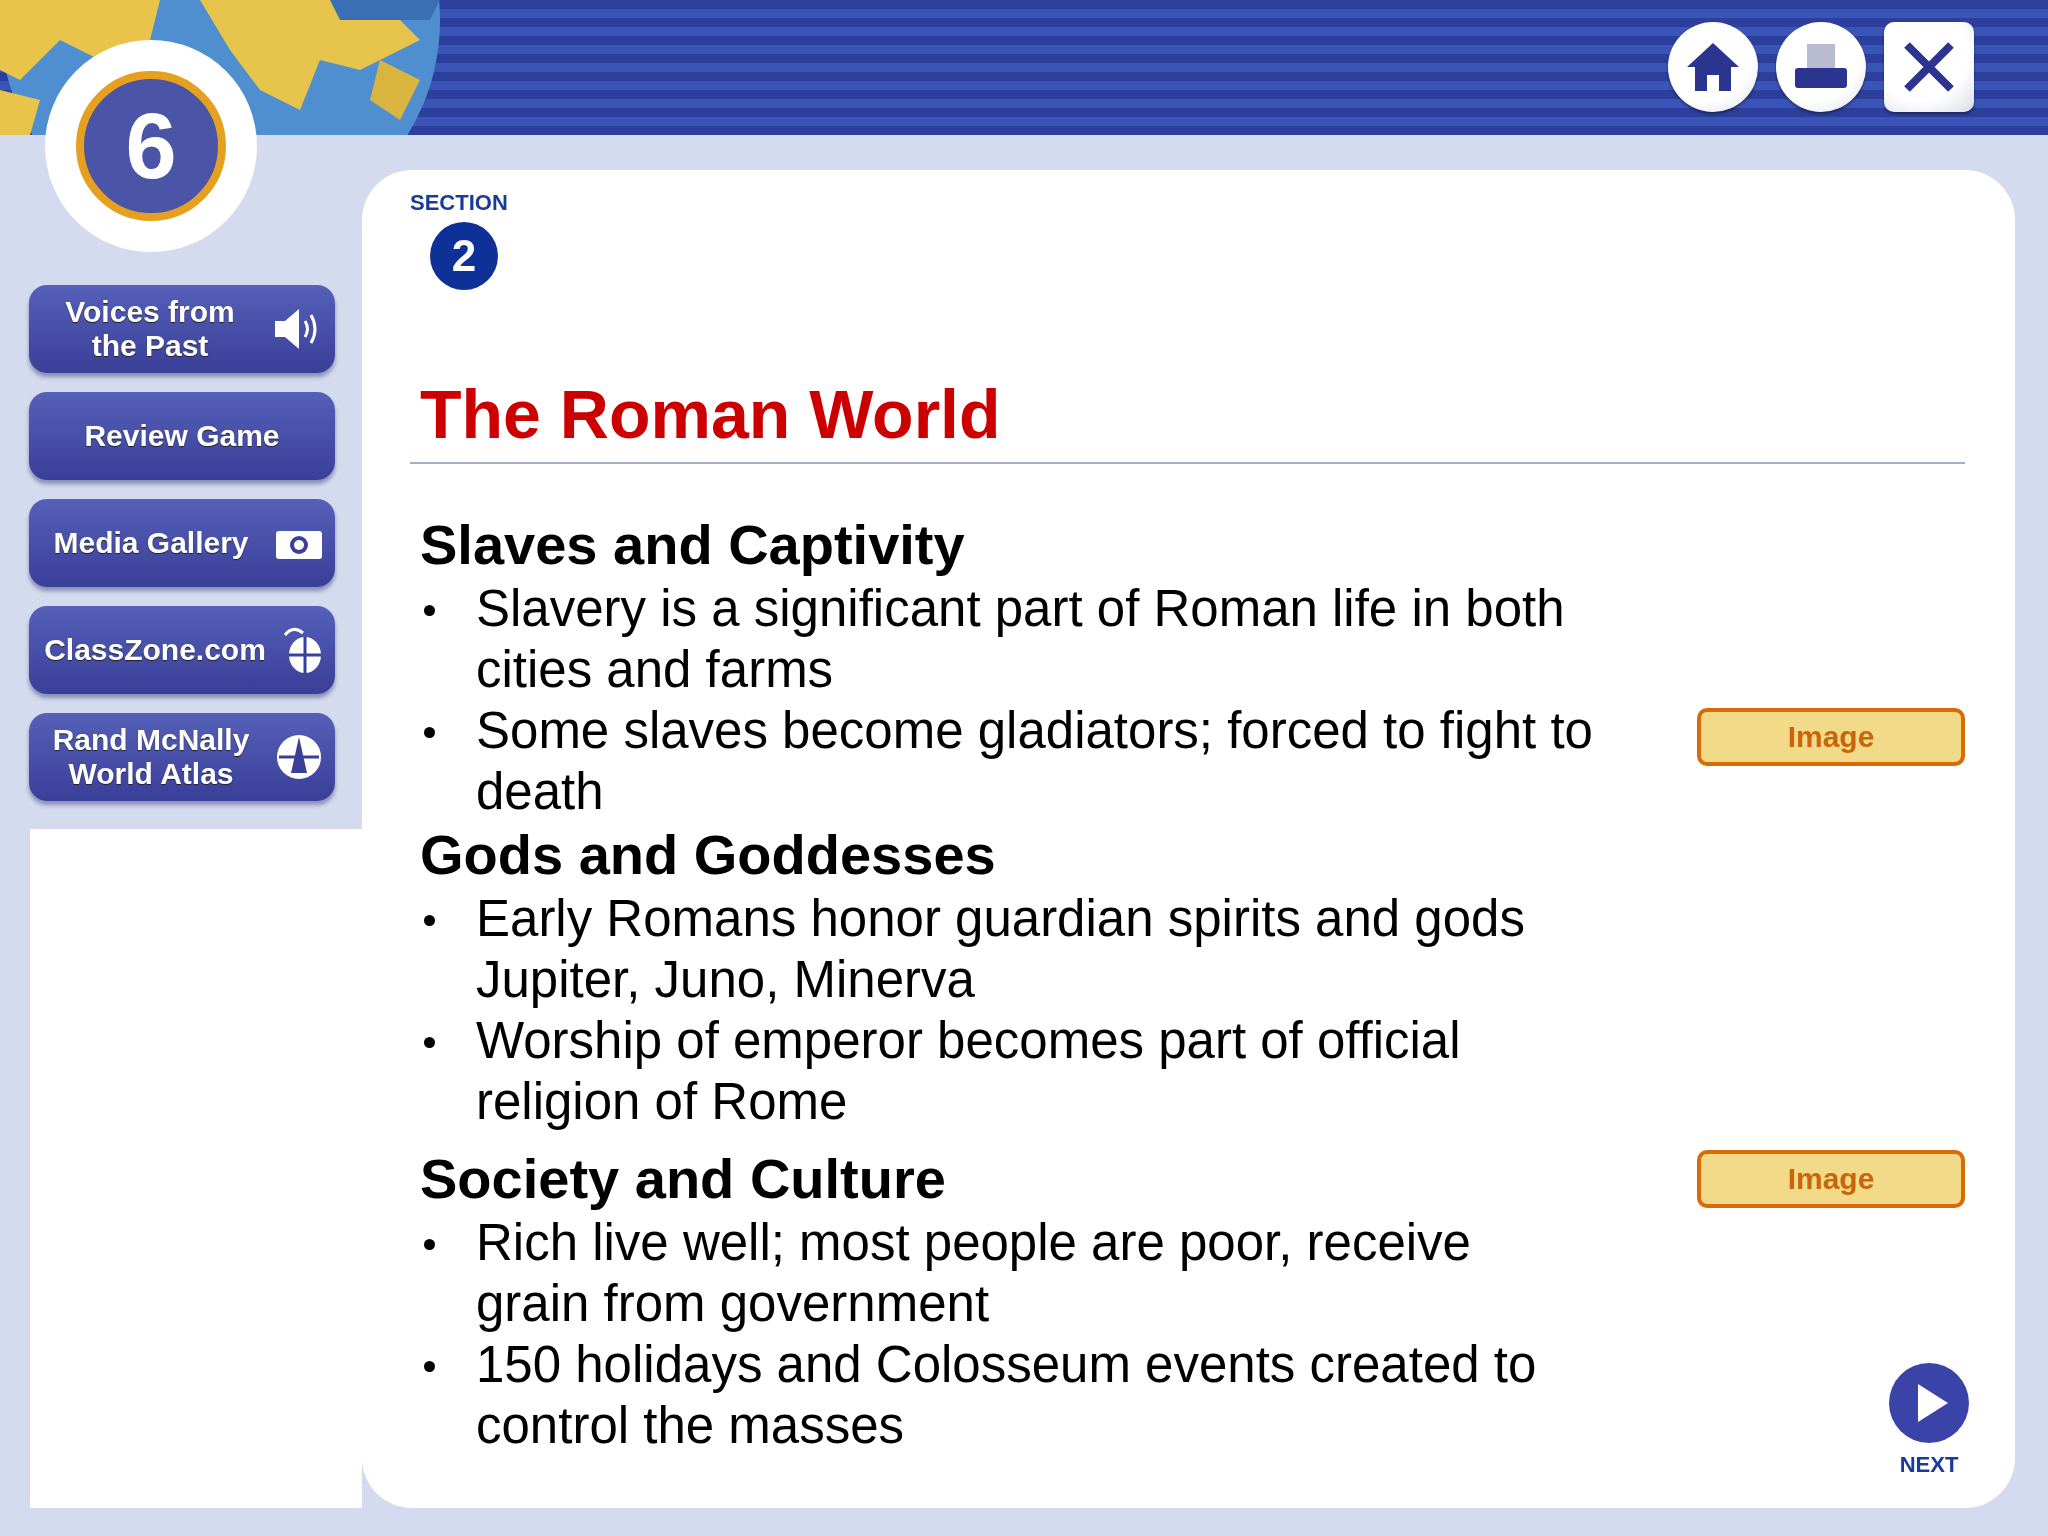  I want to click on bullet-text: Early Romans honor guardian spirits and gods Jupiter, Juno, Minerva, so click(1001, 949).